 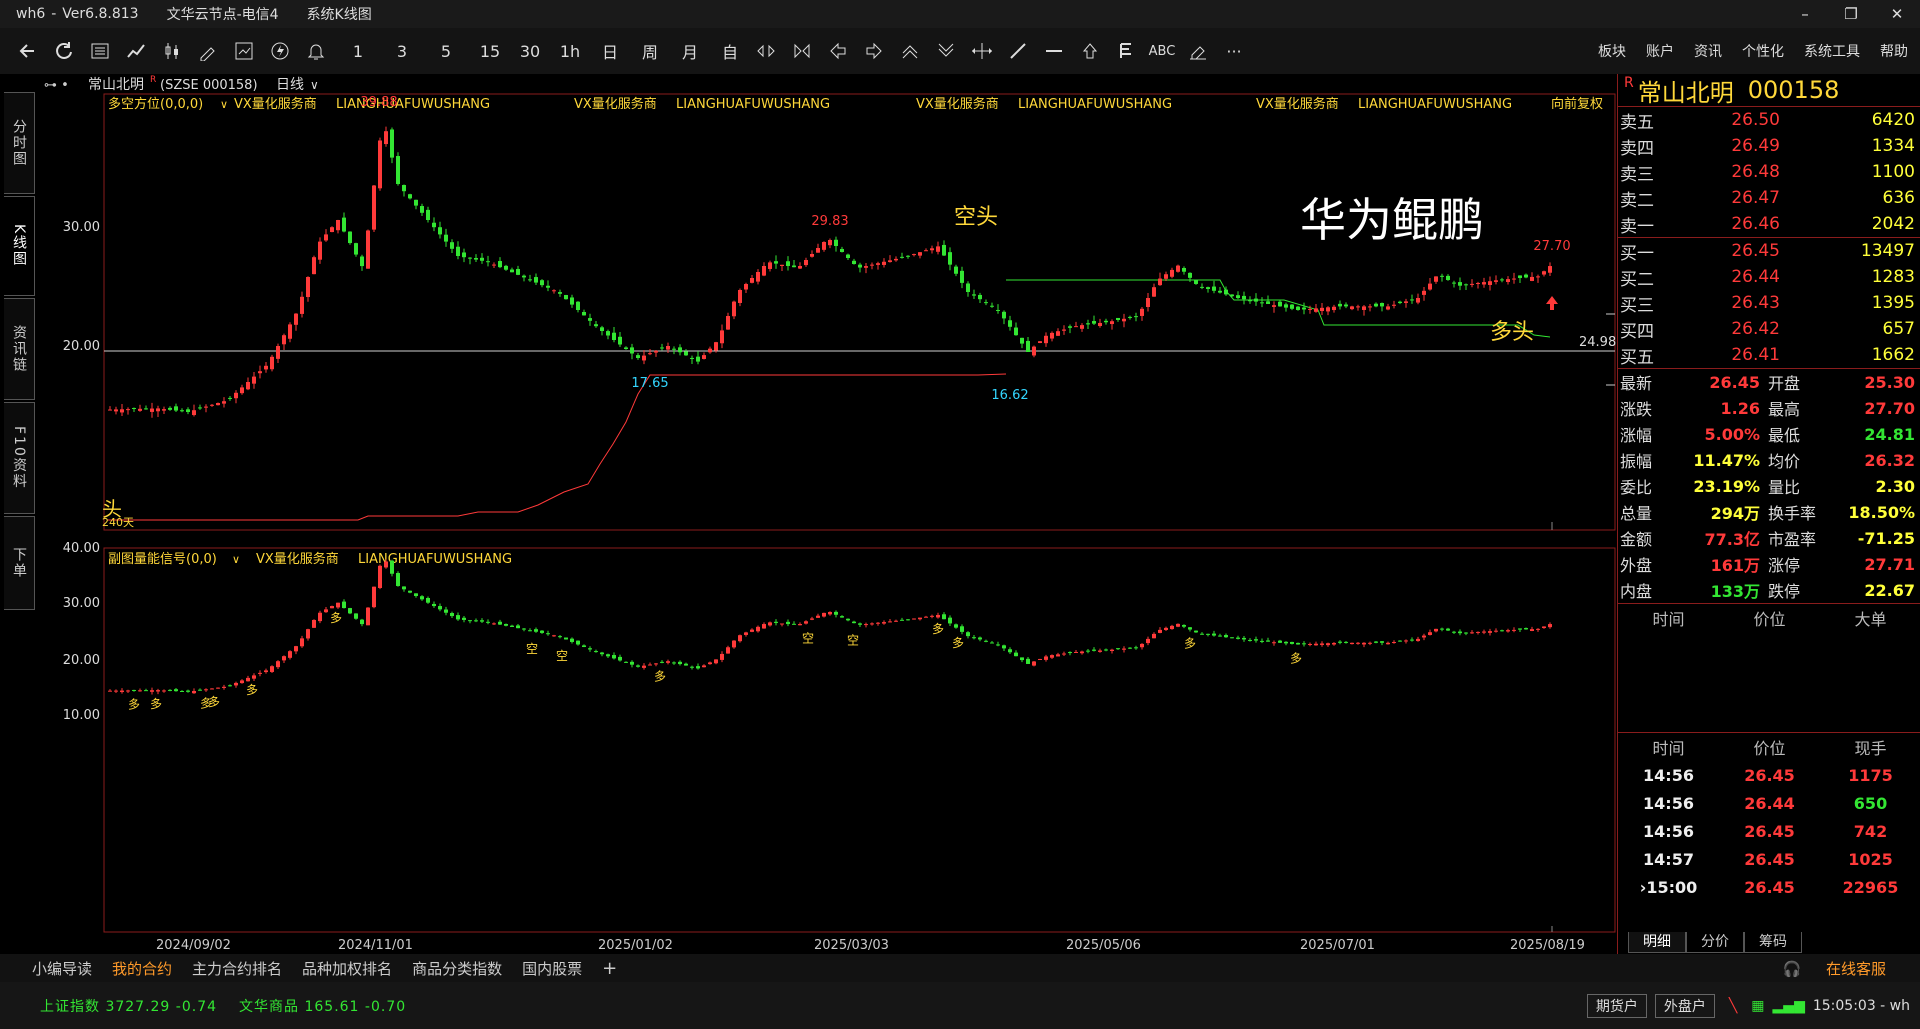 I want to click on tab-wodeheyue: 我的合约, so click(x=142, y=968).